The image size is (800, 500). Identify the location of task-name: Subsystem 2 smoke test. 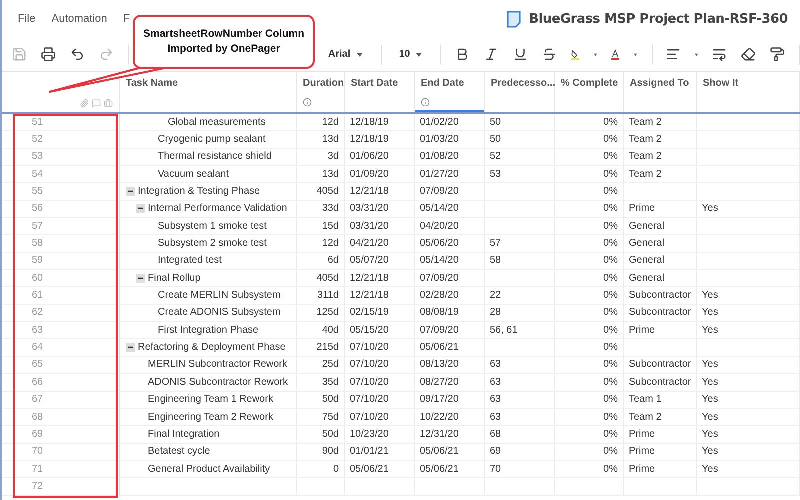
(212, 244).